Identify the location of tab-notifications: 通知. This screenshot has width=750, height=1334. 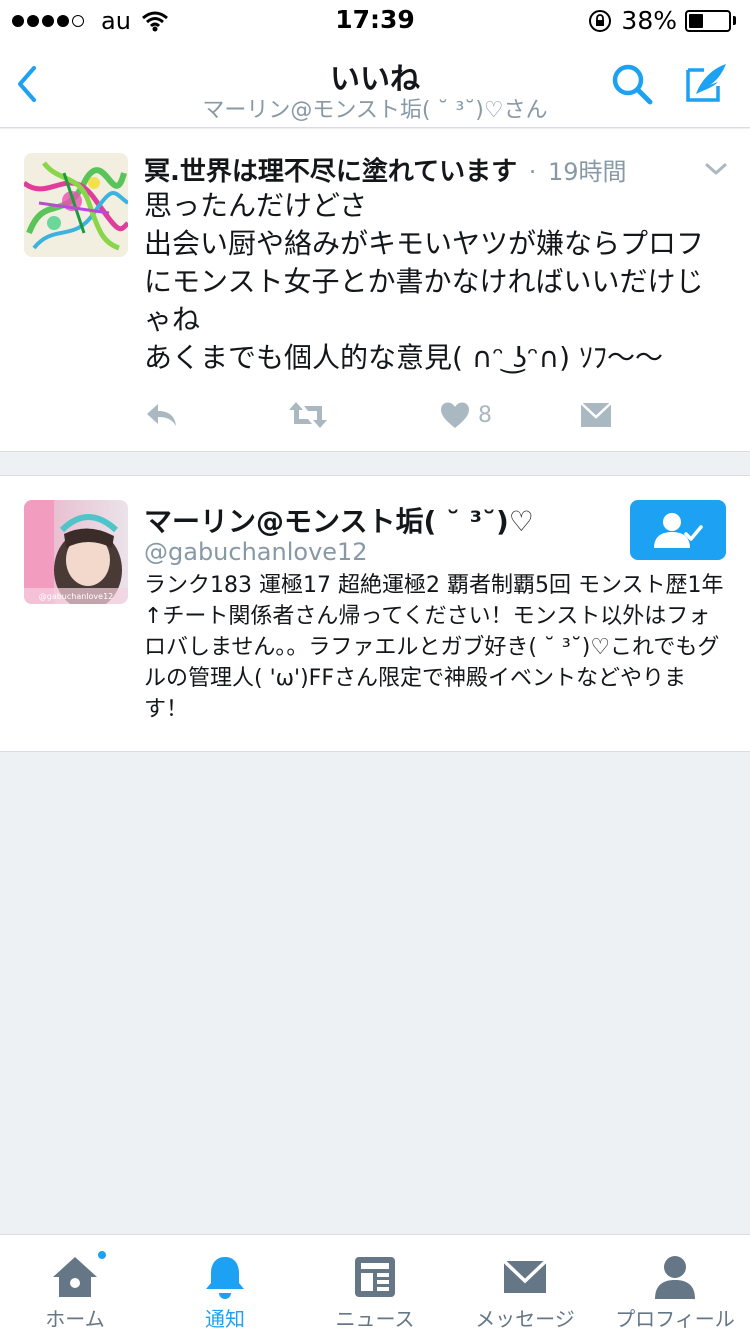
(225, 1284).